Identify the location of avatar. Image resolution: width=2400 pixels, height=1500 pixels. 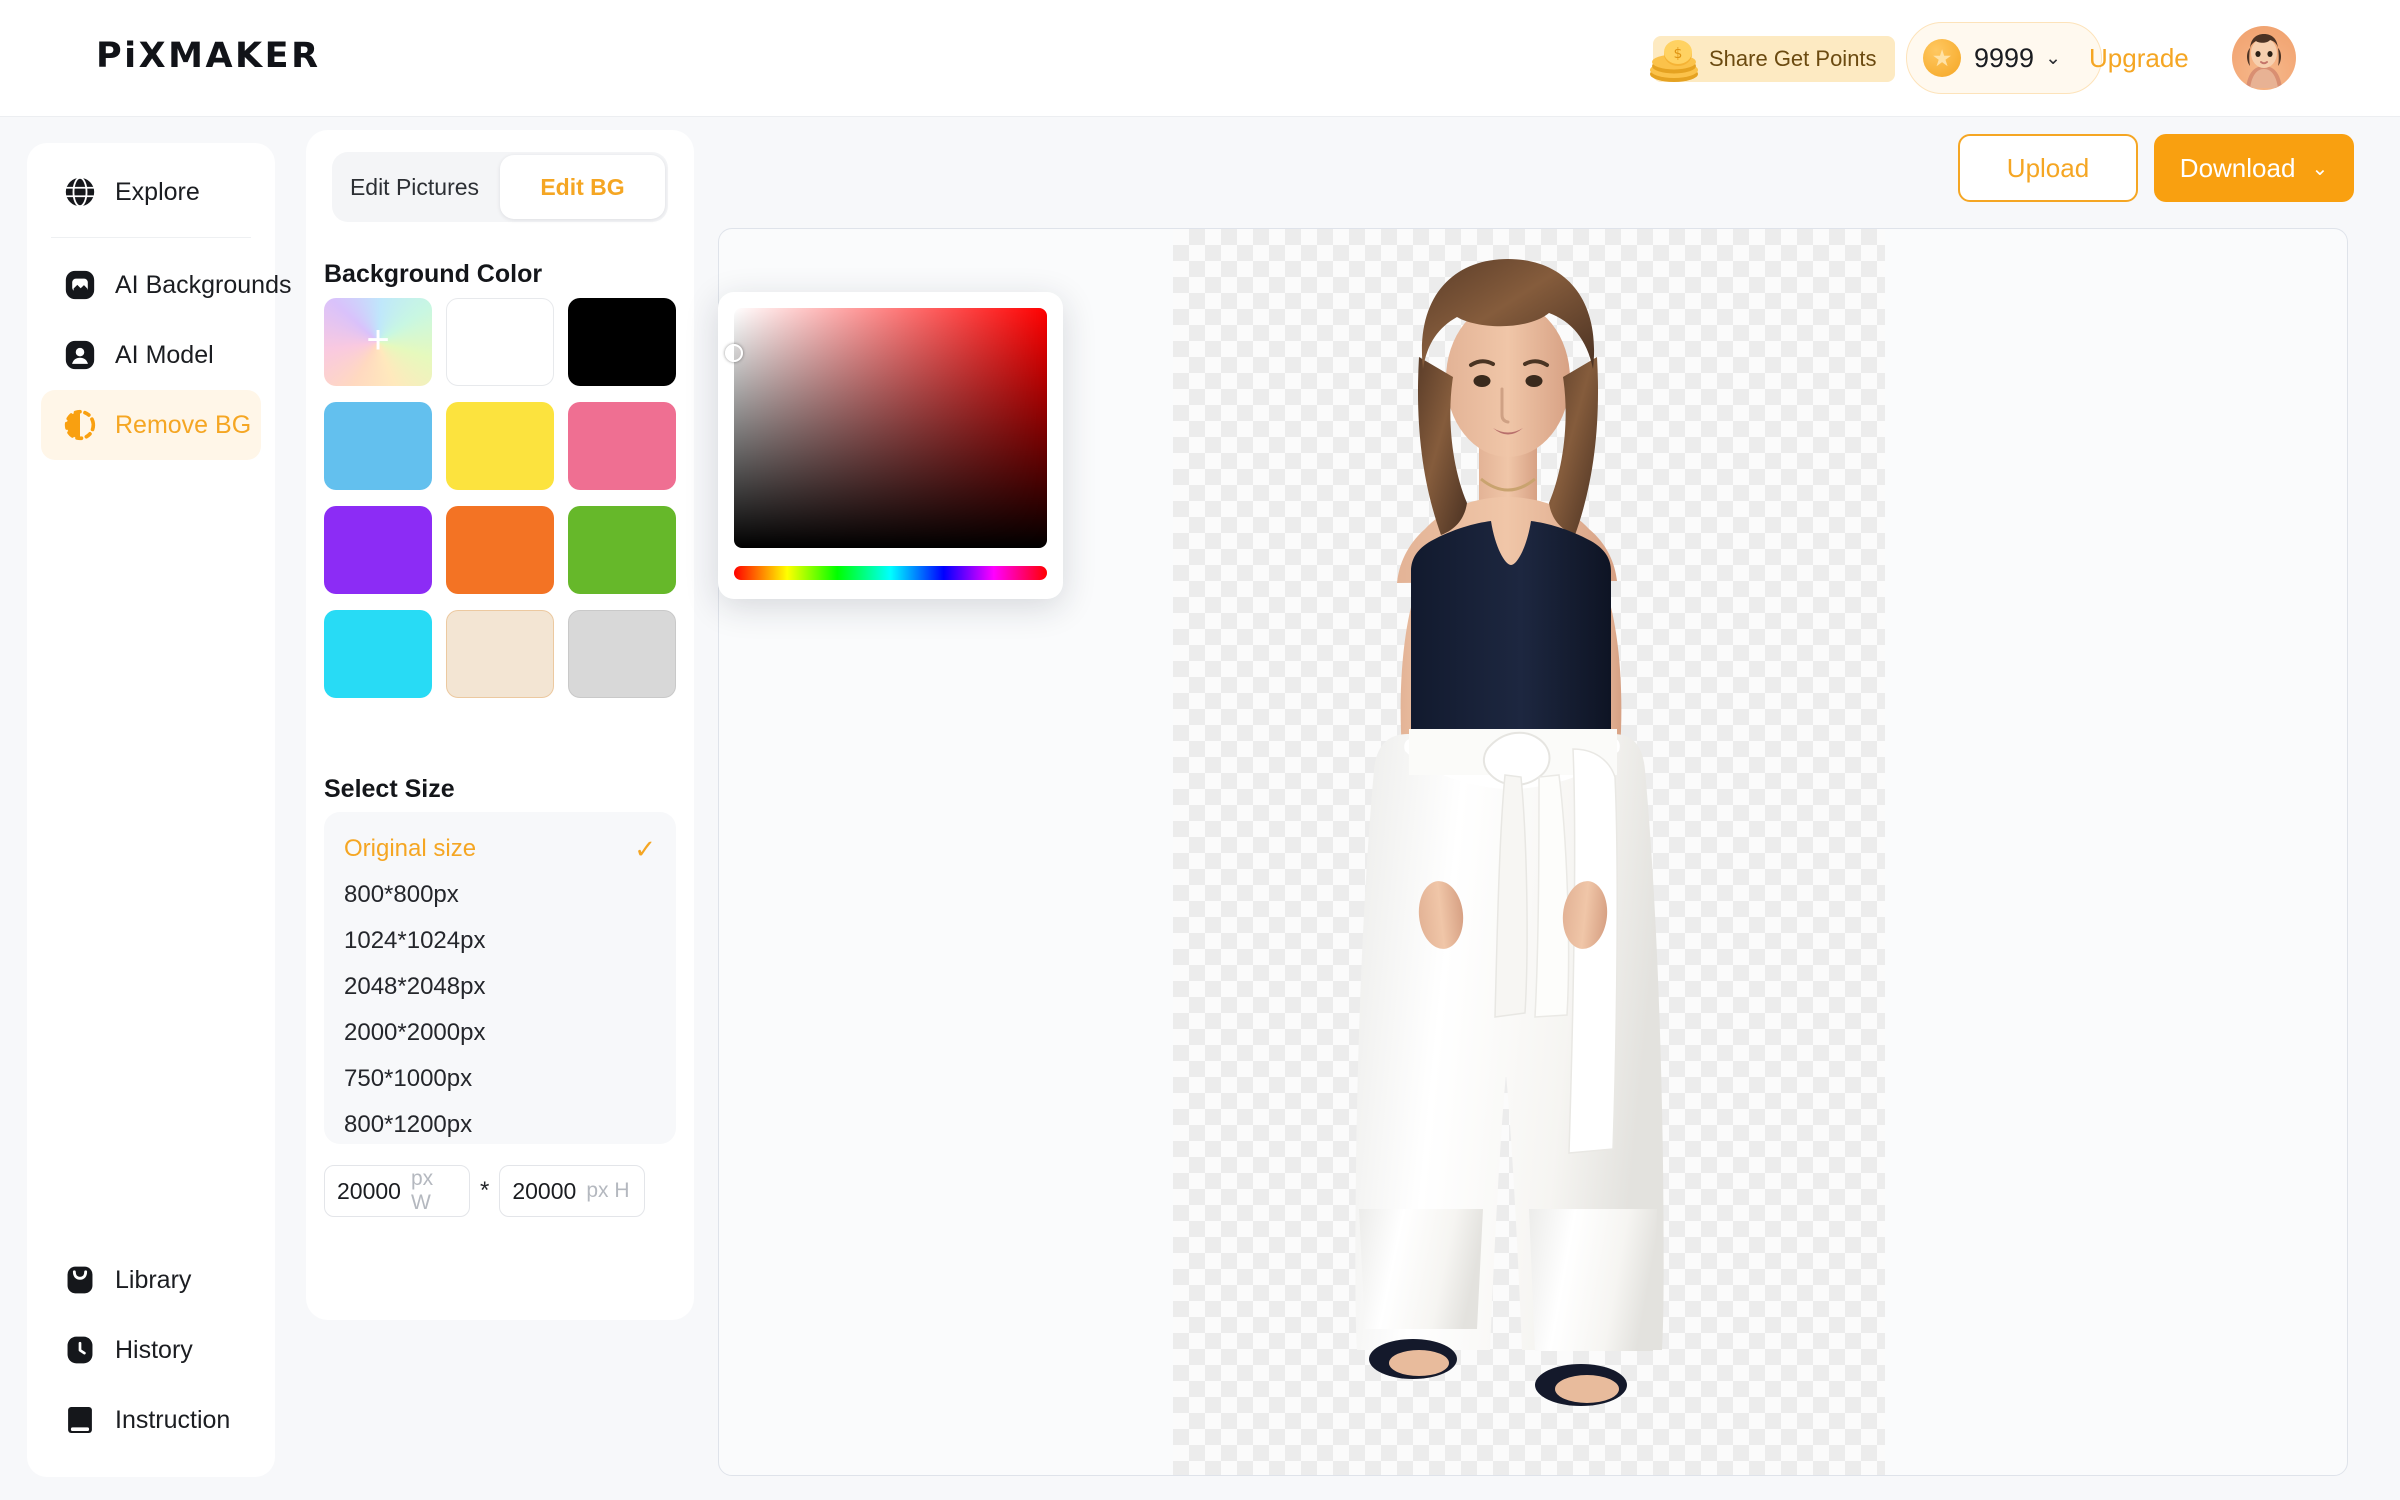
(2264, 58).